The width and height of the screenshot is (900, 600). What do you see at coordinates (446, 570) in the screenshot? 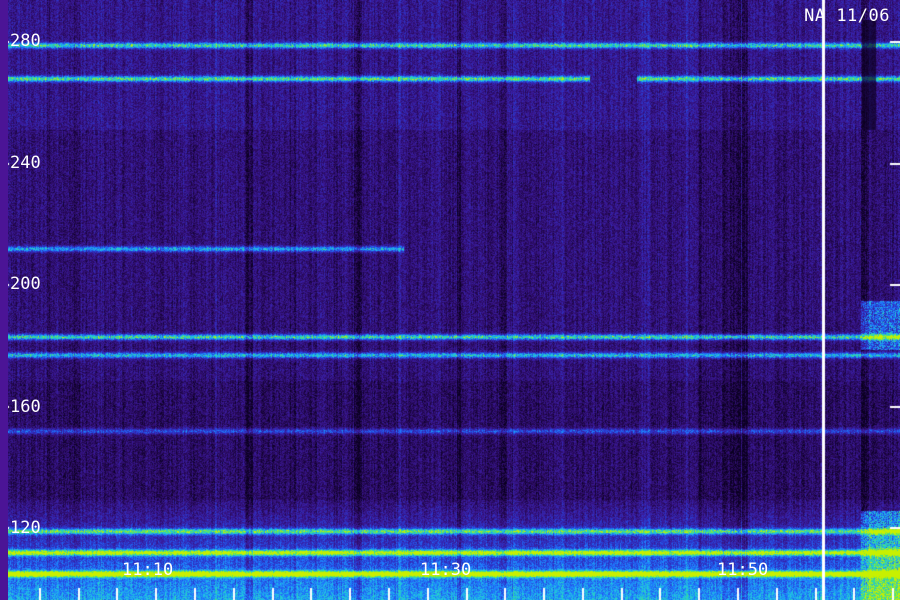
I see `x-tick-label-1130: 11:30` at bounding box center [446, 570].